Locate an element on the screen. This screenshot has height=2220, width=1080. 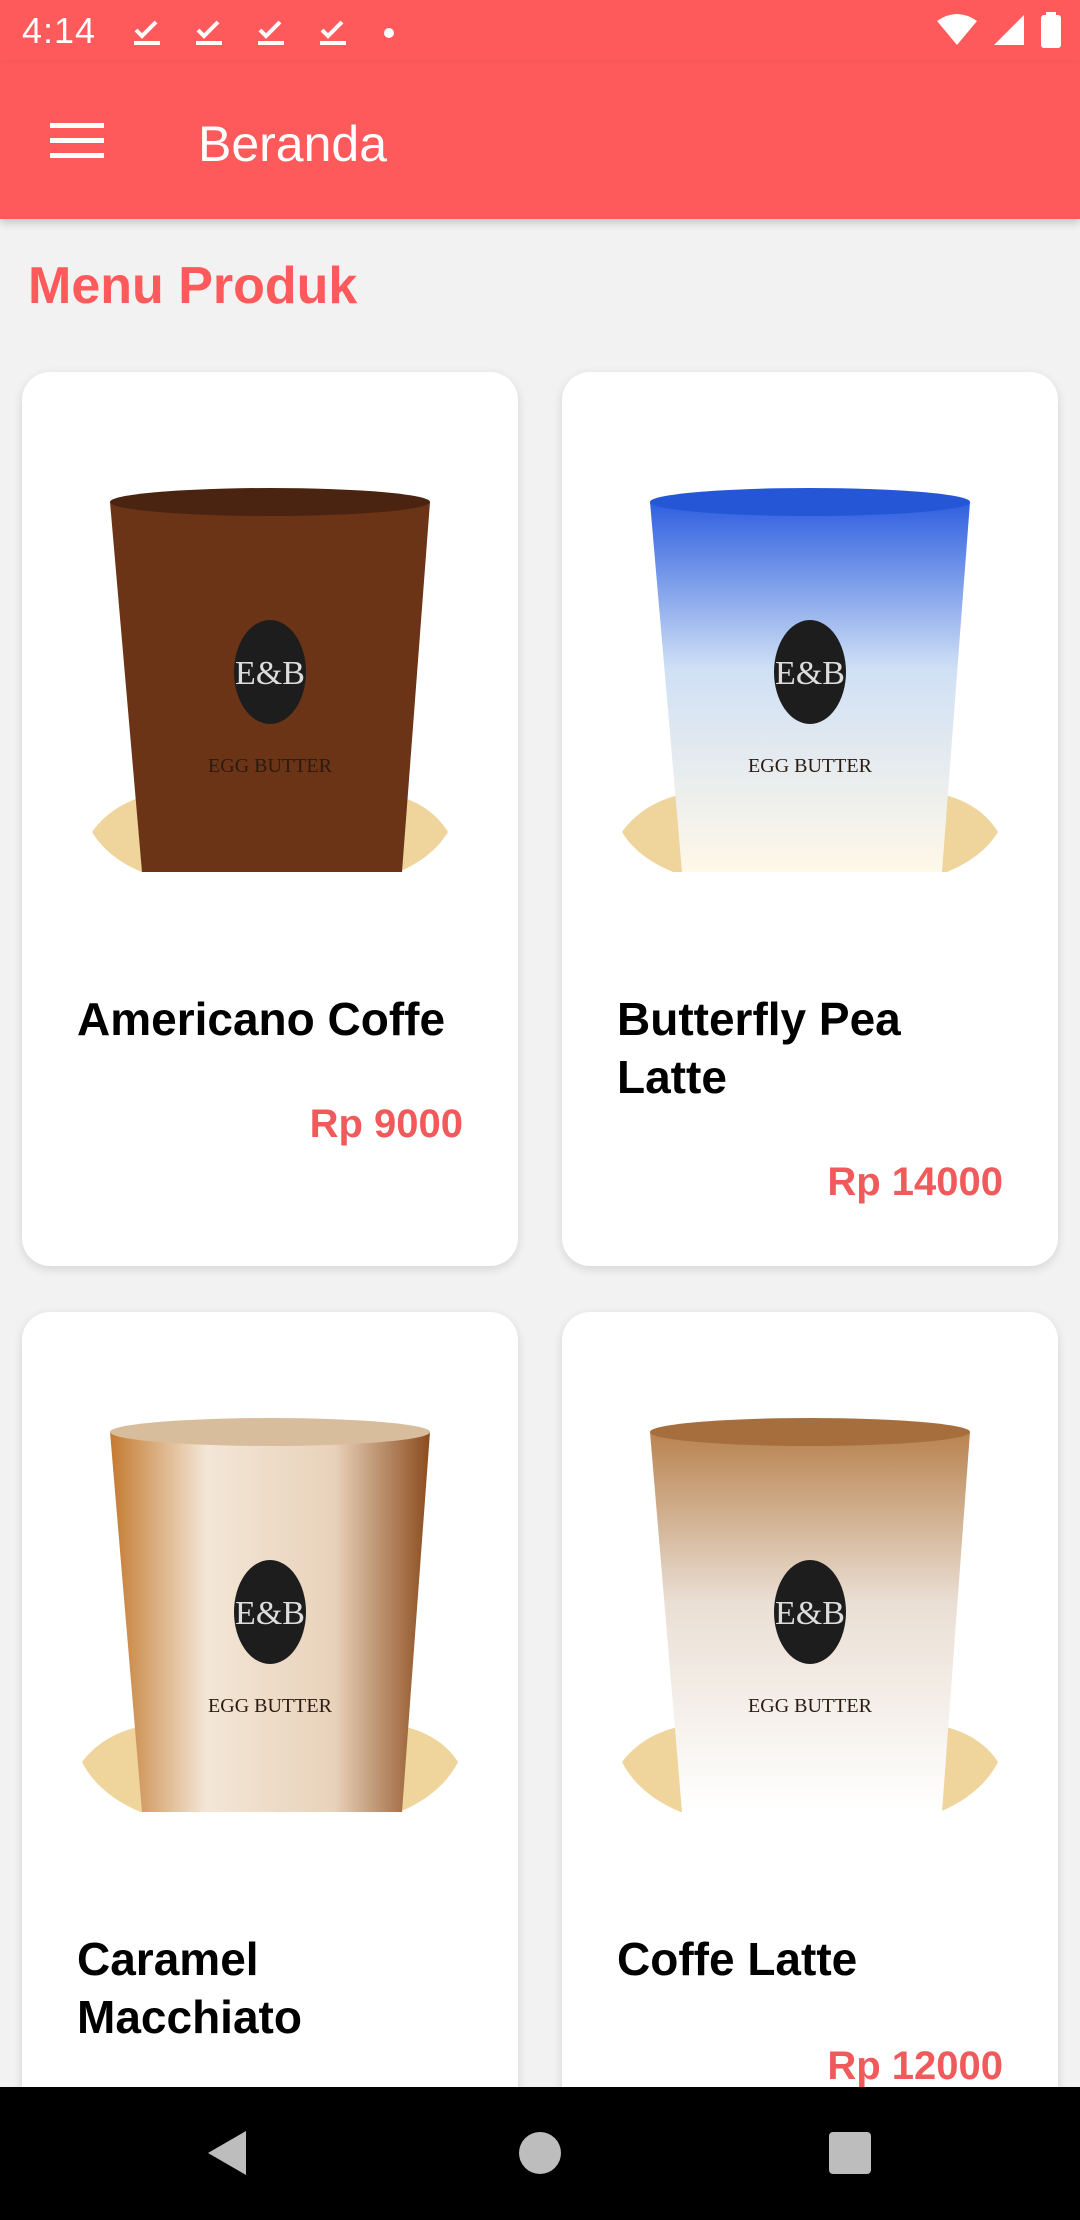
status-bar: 4:14 is located at coordinates (540, 31).